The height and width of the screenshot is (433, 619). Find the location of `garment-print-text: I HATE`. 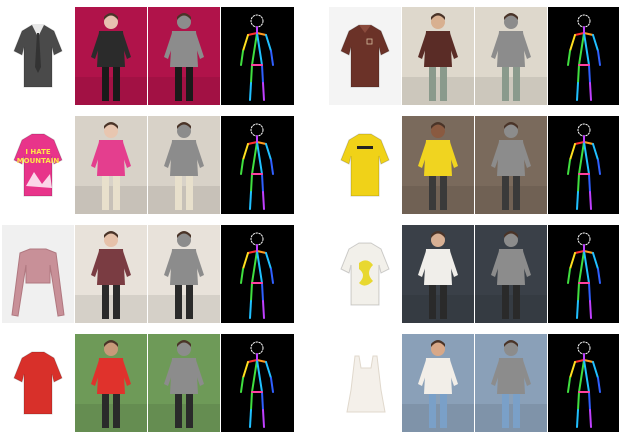

garment-print-text: I HATE is located at coordinates (38, 152).